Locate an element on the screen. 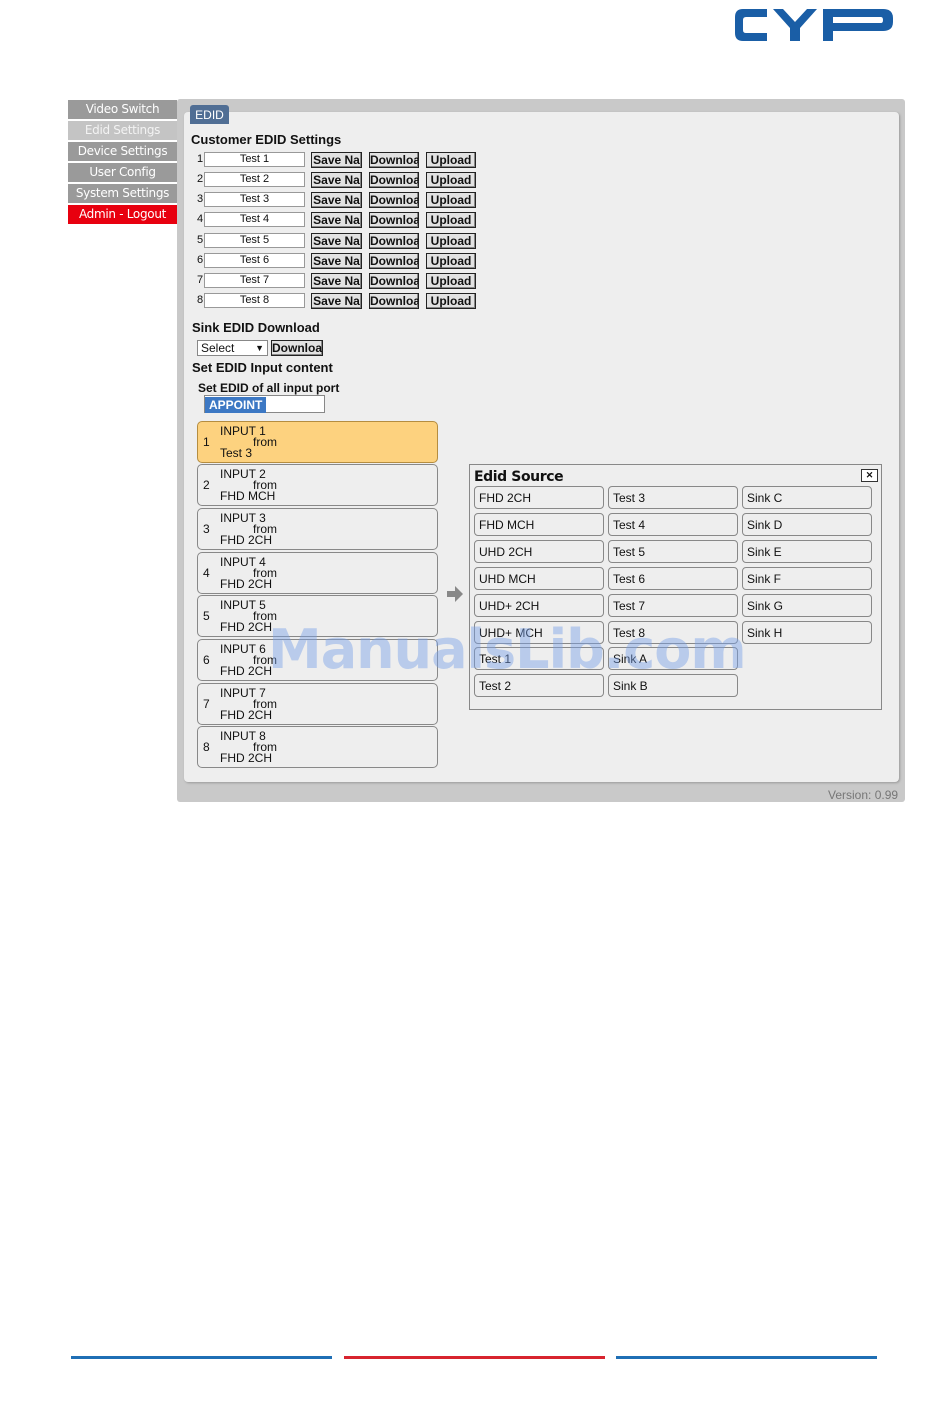 The image size is (950, 1413). edid-source-option: FHD MCH is located at coordinates (539, 524).